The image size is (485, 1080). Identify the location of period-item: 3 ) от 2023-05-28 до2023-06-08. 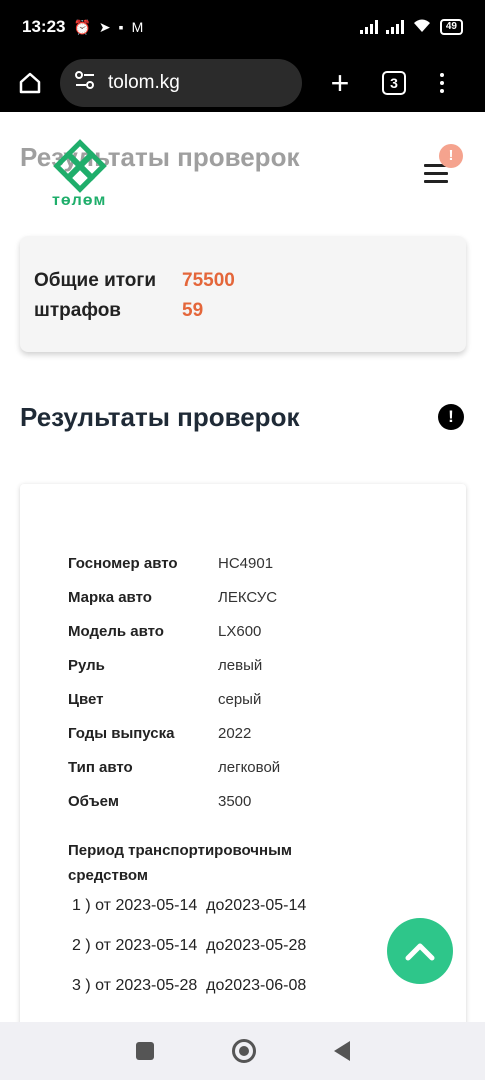
(189, 985).